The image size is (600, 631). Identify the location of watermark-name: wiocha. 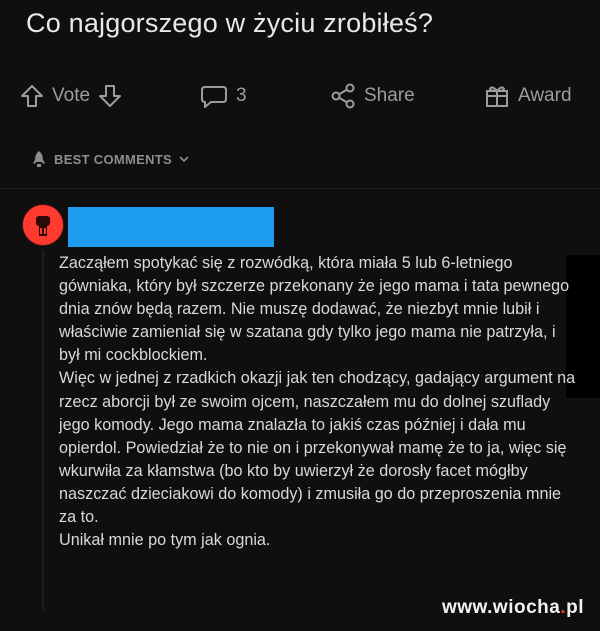
(526, 607).